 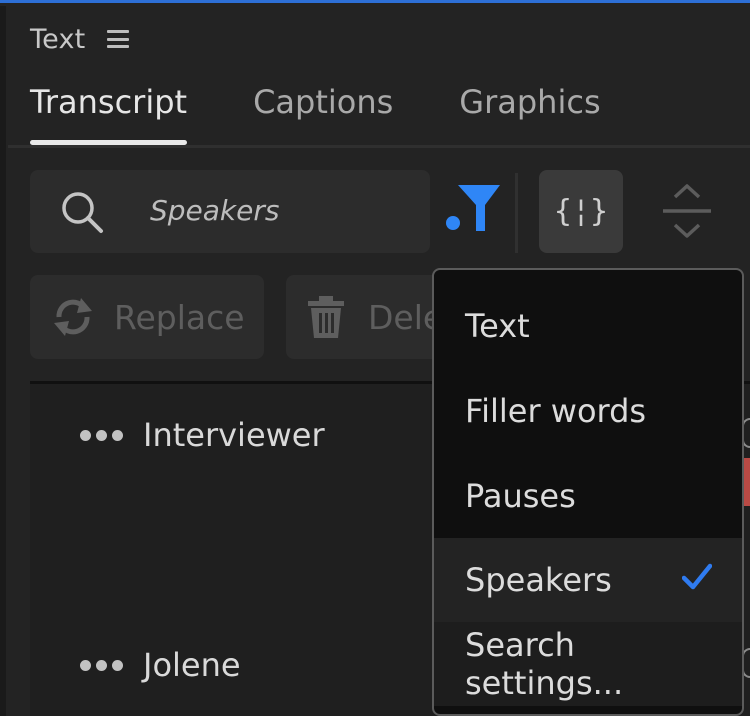 What do you see at coordinates (588, 326) in the screenshot?
I see `menu-item-text: Text` at bounding box center [588, 326].